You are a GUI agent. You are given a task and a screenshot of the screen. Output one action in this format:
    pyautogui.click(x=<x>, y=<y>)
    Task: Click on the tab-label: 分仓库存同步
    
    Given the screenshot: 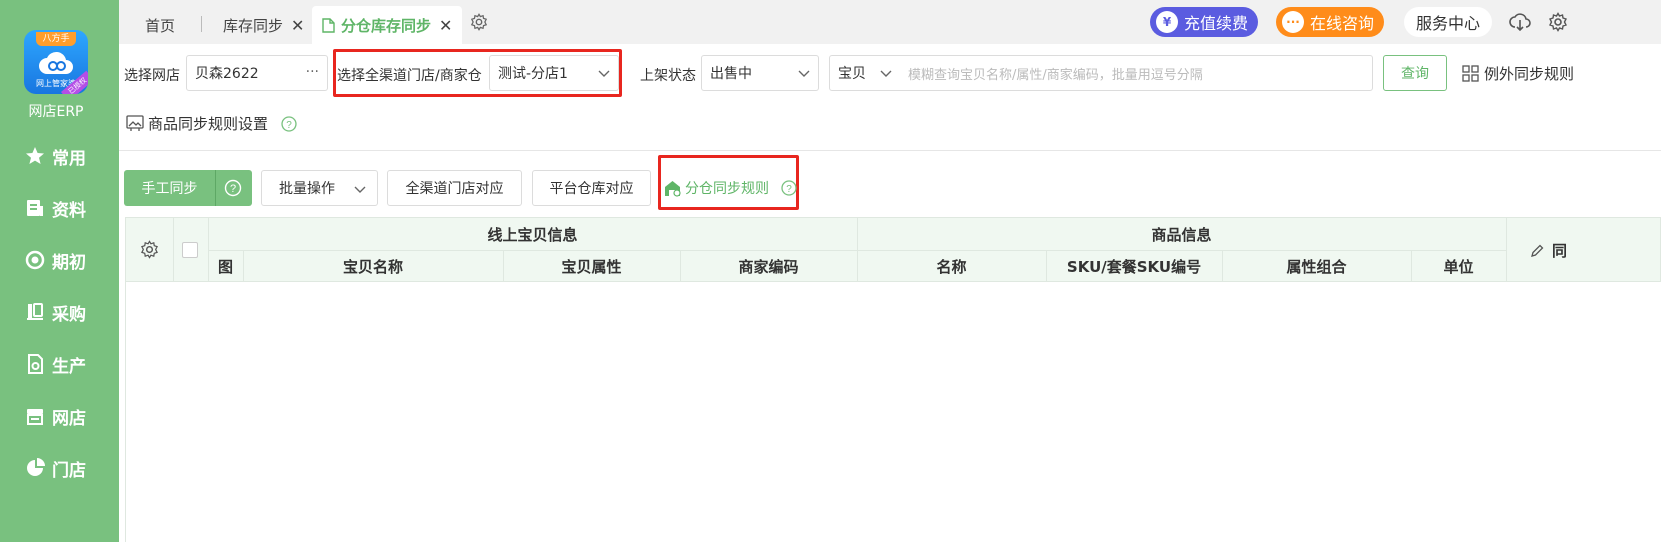 What is the action you would take?
    pyautogui.click(x=386, y=25)
    